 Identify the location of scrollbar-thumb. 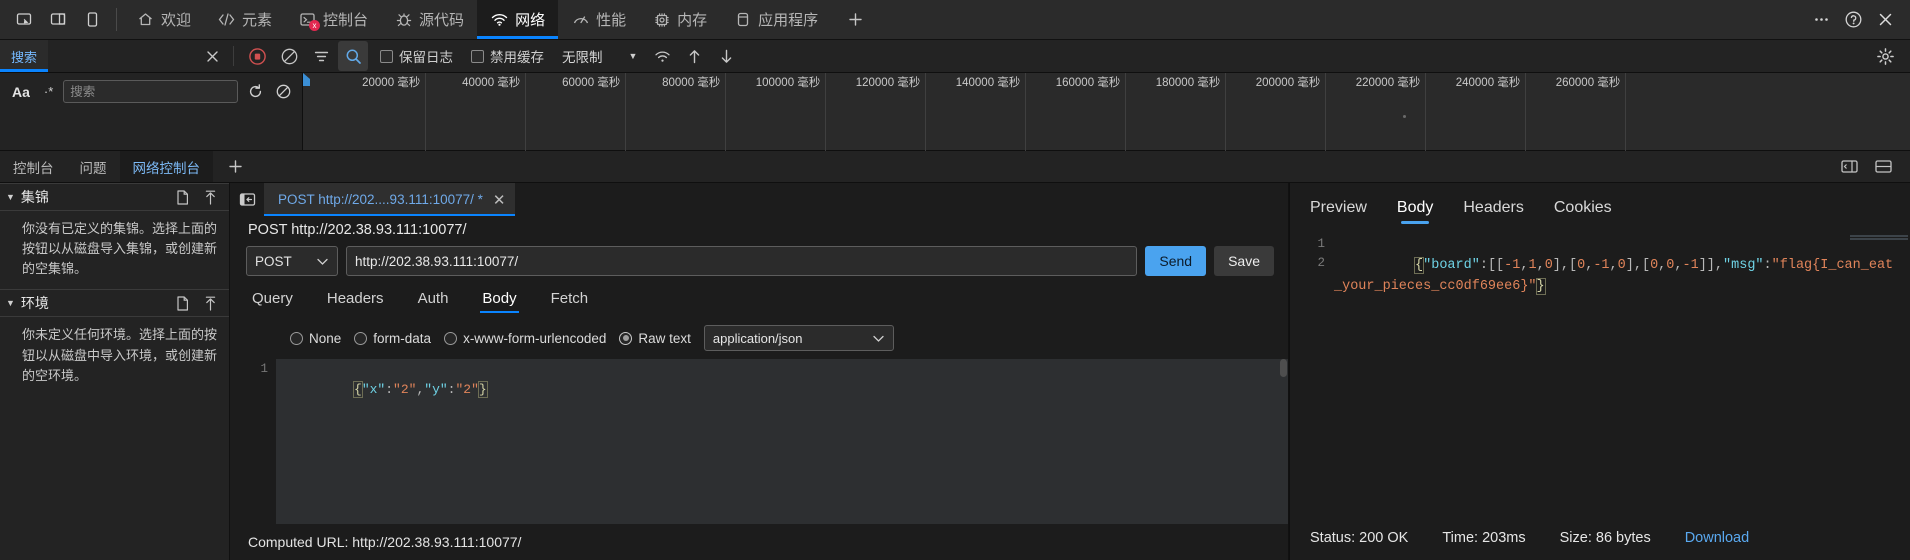
(1283, 368).